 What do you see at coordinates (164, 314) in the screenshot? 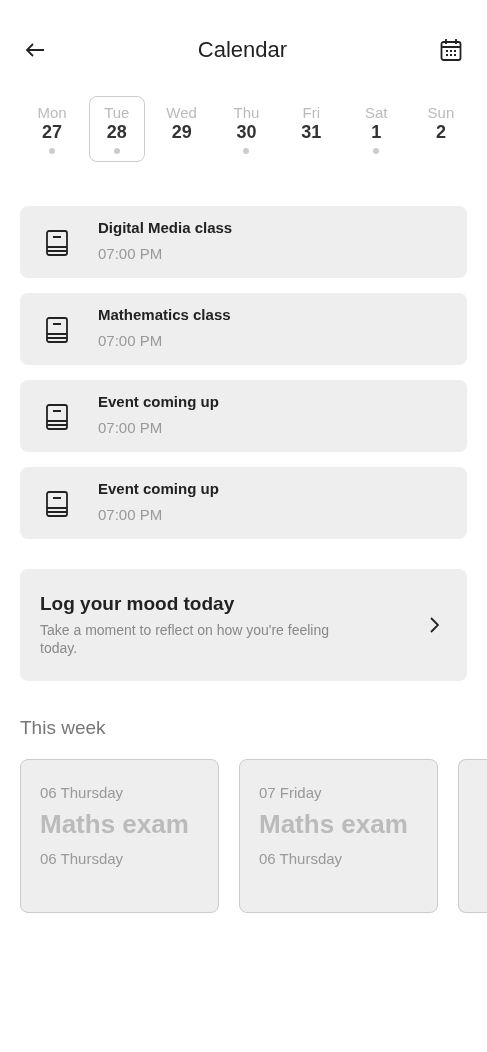
I see `event-title: Mathematics class` at bounding box center [164, 314].